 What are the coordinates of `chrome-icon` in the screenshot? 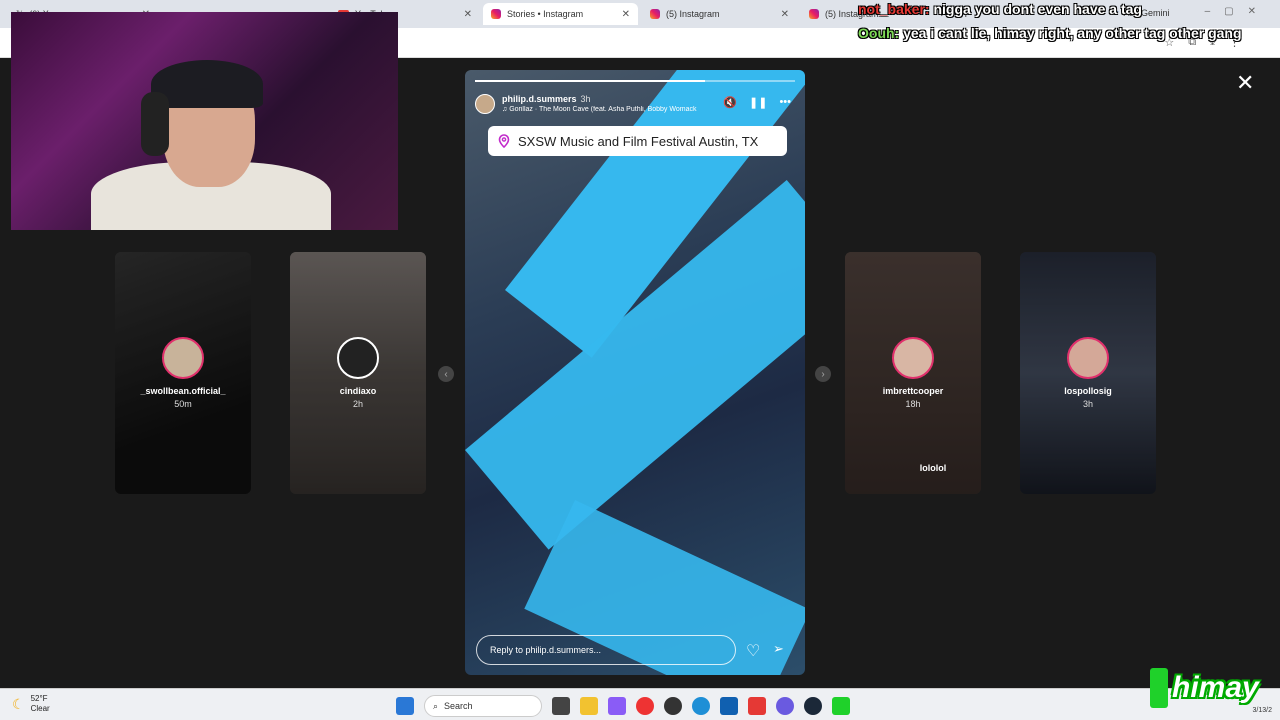 It's located at (645, 706).